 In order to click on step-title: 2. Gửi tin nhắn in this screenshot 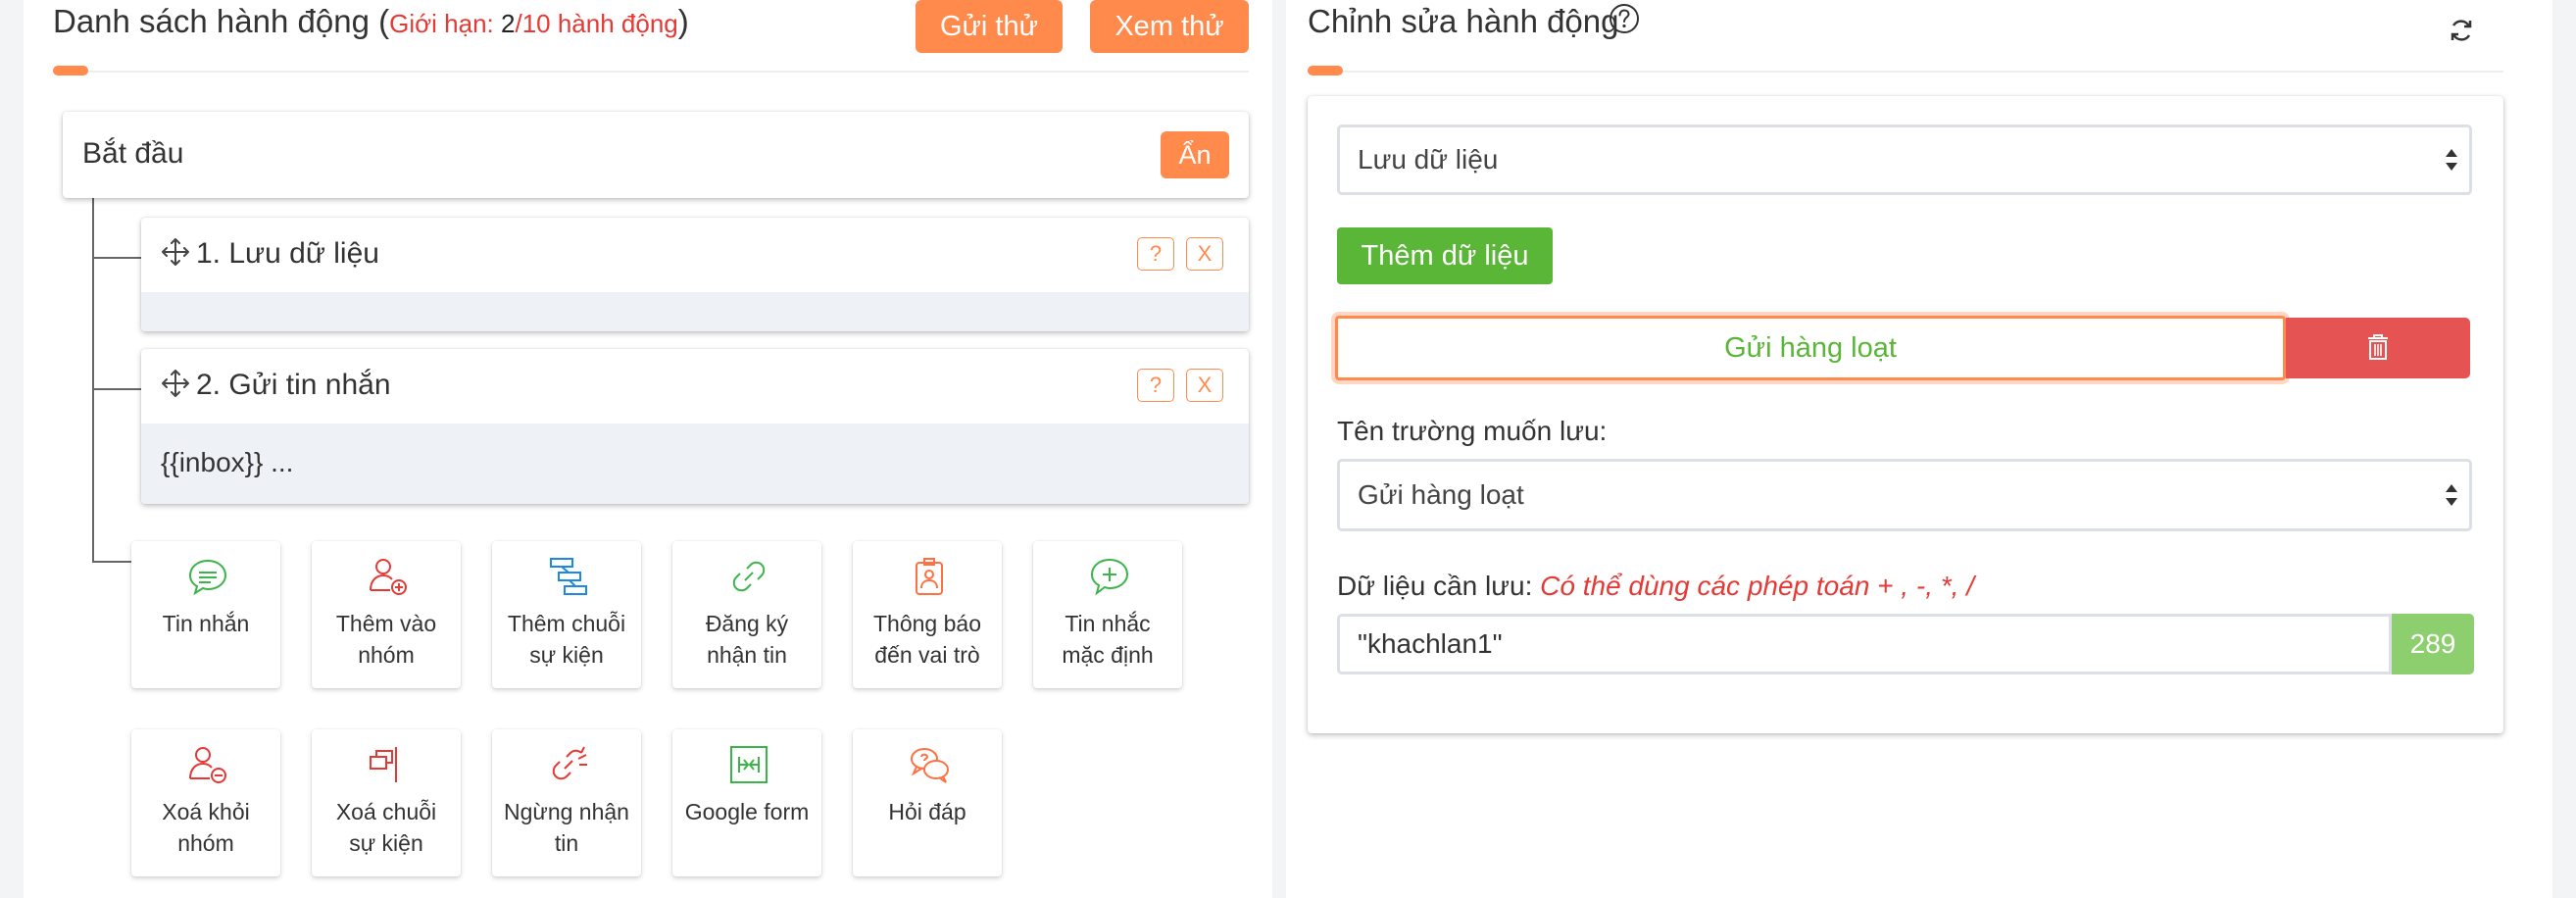, I will do `click(293, 385)`.